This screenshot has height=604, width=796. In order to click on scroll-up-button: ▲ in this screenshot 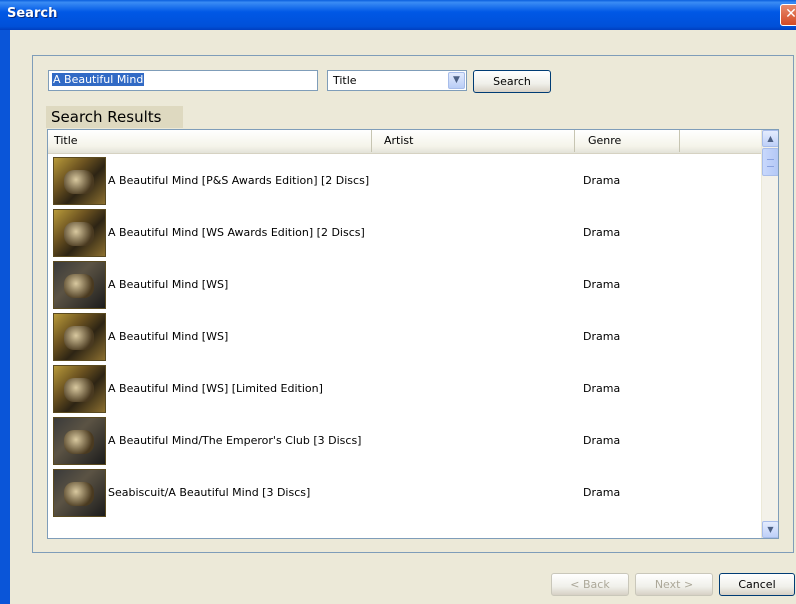, I will do `click(770, 138)`.